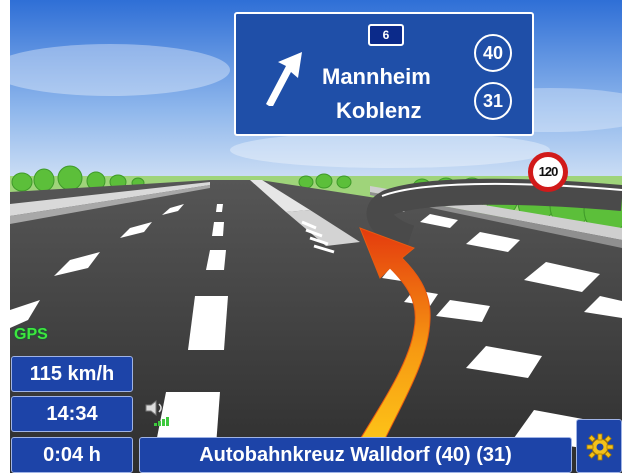 The image size is (622, 473). Describe the element at coordinates (72, 414) in the screenshot. I see `clock-display: 14:34` at that location.